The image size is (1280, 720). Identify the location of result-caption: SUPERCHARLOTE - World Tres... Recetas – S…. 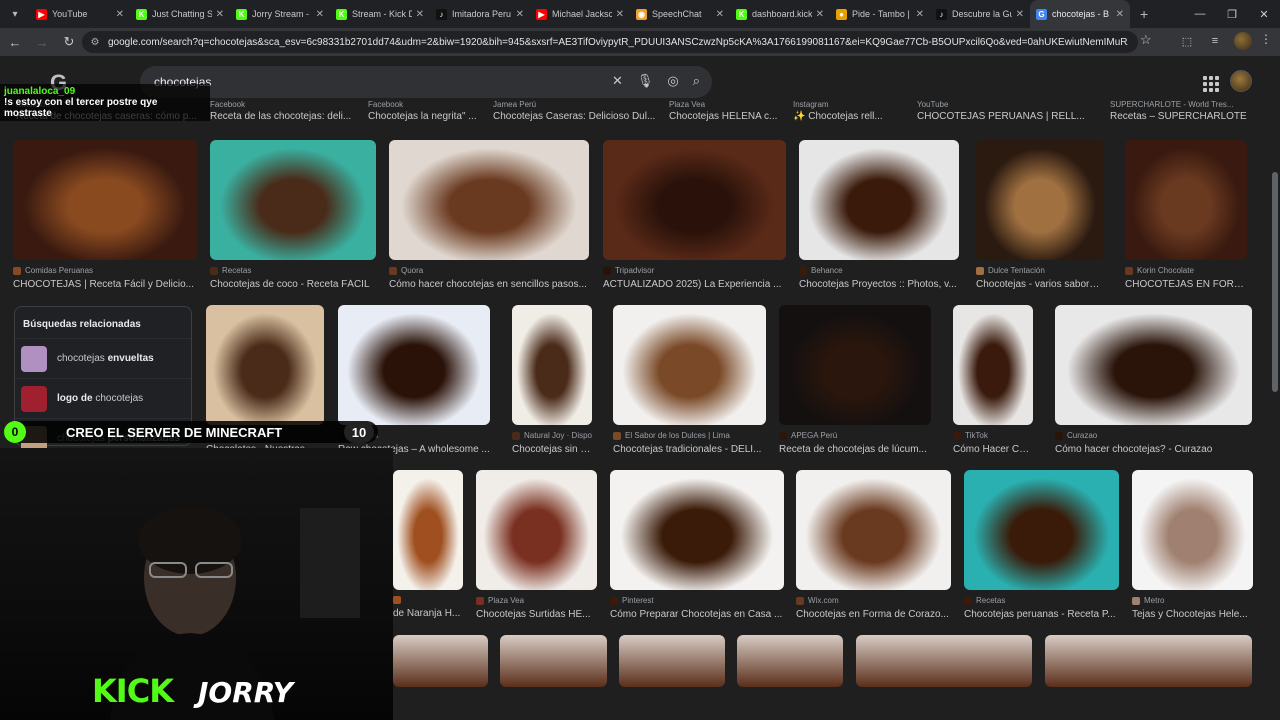
(1180, 111).